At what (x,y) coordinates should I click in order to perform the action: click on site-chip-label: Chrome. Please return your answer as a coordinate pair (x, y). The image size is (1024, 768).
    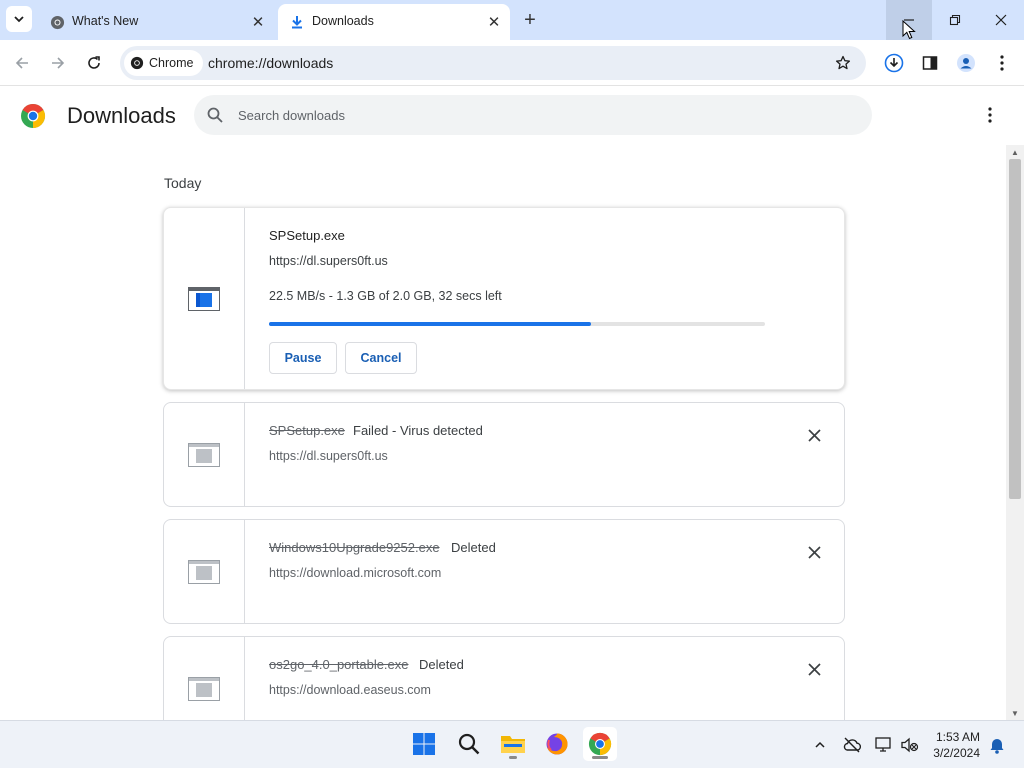
    Looking at the image, I should click on (171, 63).